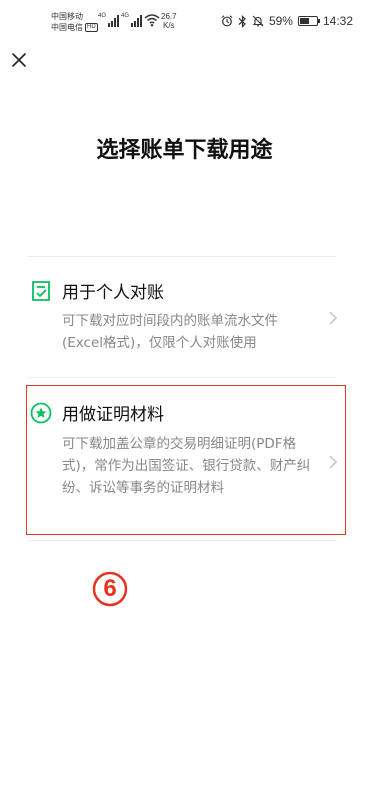 The image size is (369, 800). Describe the element at coordinates (280, 21) in the screenshot. I see `battery-percent: 59%` at that location.